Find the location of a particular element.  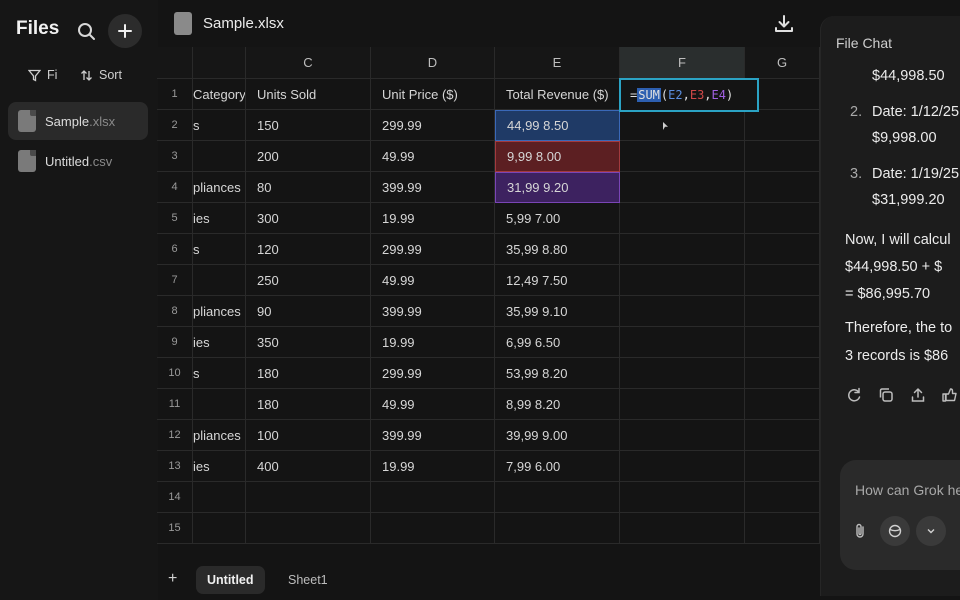

table-cell-c13: 400 is located at coordinates (308, 466).